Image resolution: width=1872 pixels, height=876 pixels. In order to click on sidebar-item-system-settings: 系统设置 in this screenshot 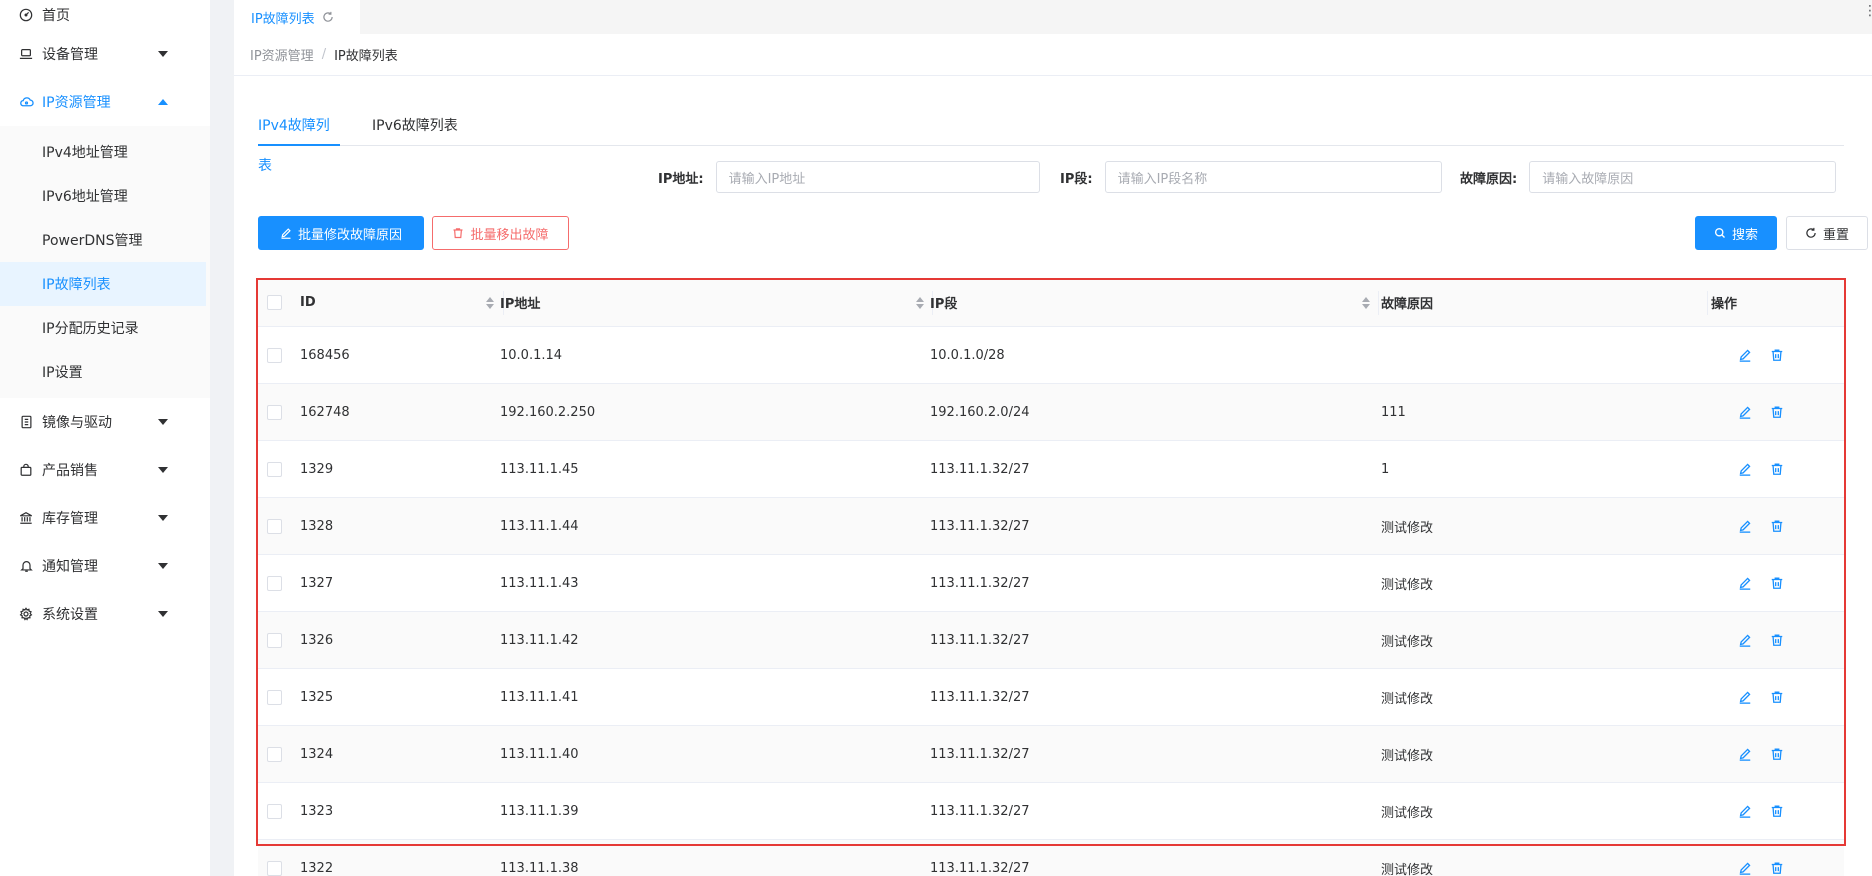, I will do `click(105, 614)`.